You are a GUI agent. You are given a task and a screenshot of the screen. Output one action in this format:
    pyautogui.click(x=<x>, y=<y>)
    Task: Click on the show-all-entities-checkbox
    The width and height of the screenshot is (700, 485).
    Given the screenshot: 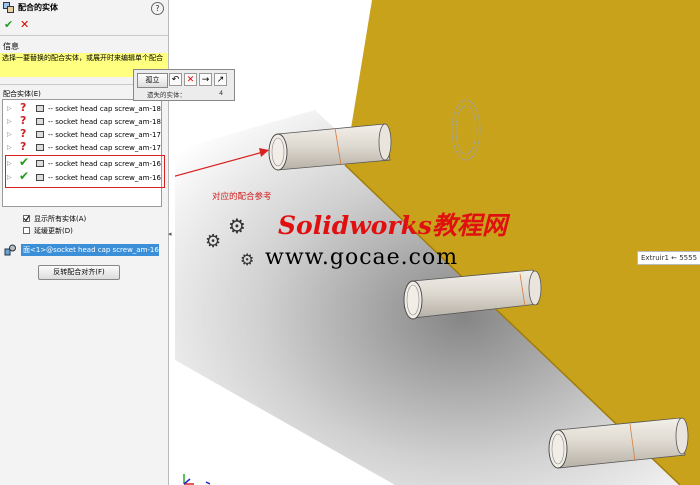 What is the action you would take?
    pyautogui.click(x=26, y=218)
    